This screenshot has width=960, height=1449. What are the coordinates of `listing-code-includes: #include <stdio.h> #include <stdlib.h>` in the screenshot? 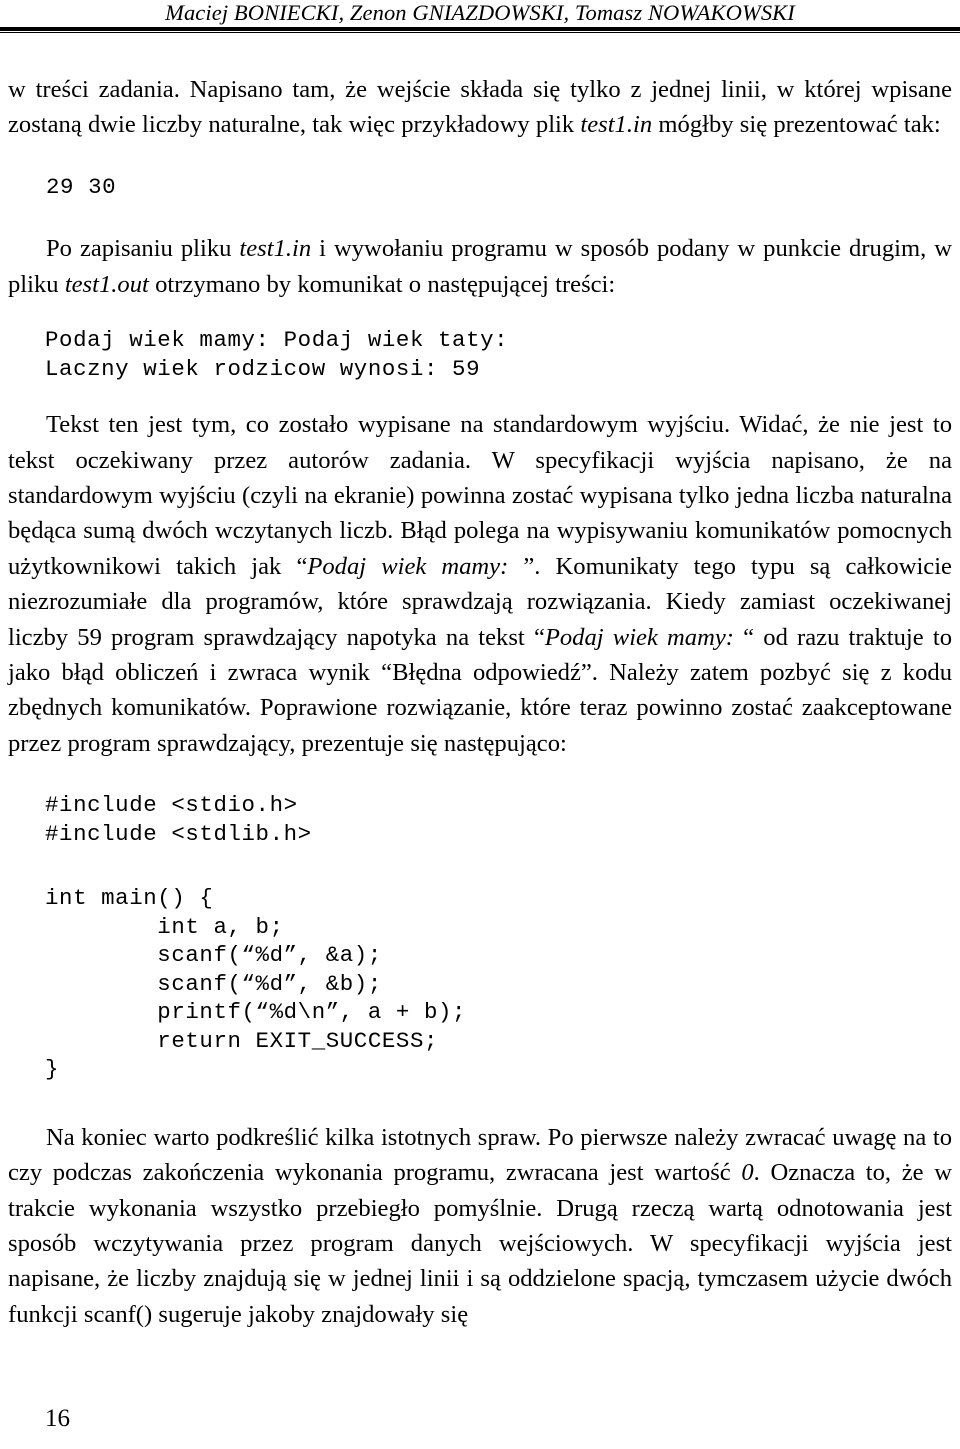 It's located at (178, 819).